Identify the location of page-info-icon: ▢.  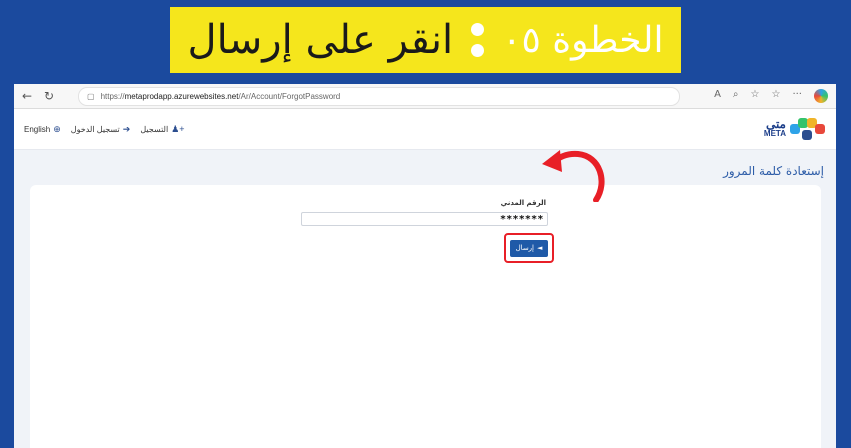
(91, 96).